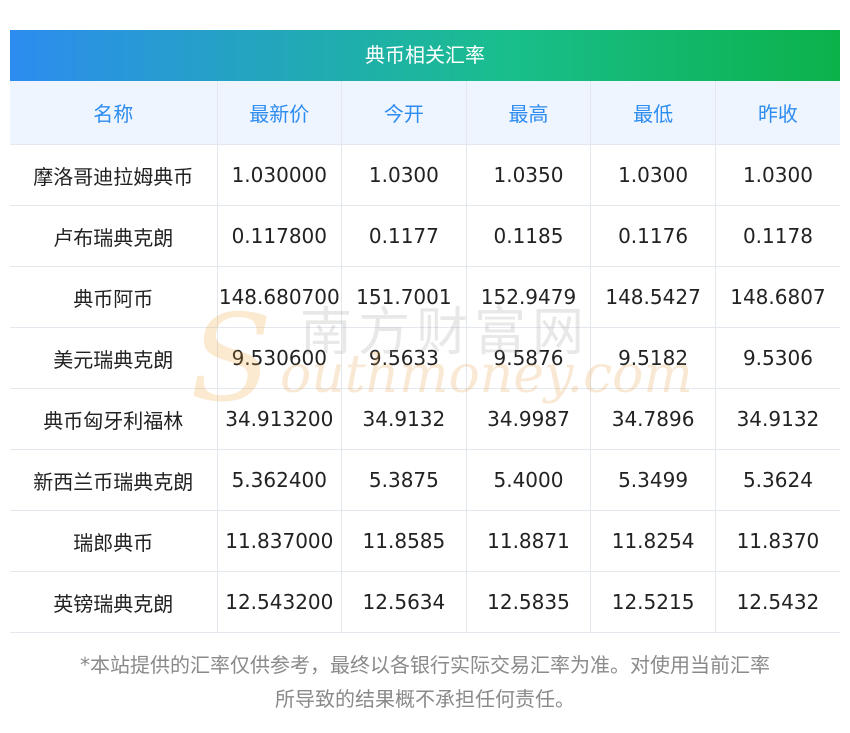 This screenshot has height=733, width=850. I want to click on prev-close-cell: 11.8370, so click(777, 541).